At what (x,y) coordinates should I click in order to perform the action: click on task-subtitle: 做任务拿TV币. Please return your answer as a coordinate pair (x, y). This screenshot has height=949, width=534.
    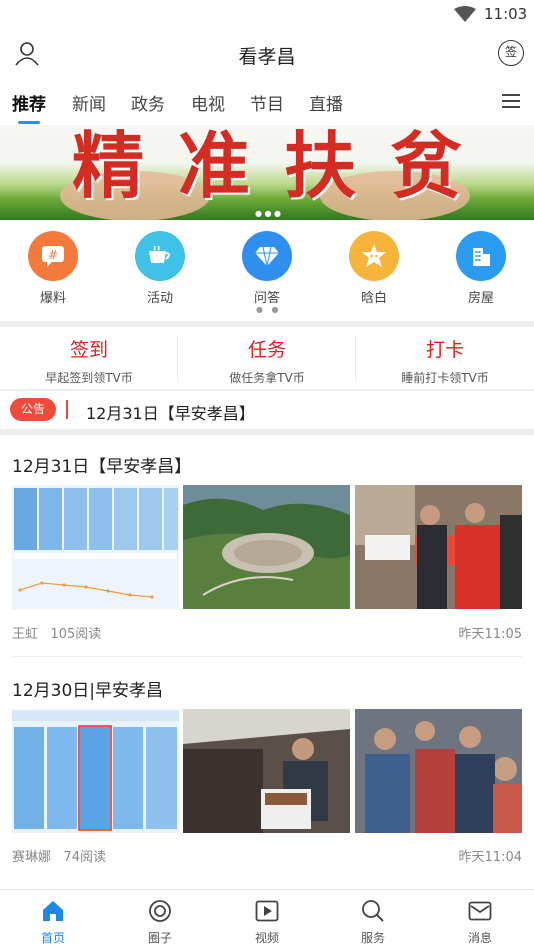
    Looking at the image, I should click on (267, 378).